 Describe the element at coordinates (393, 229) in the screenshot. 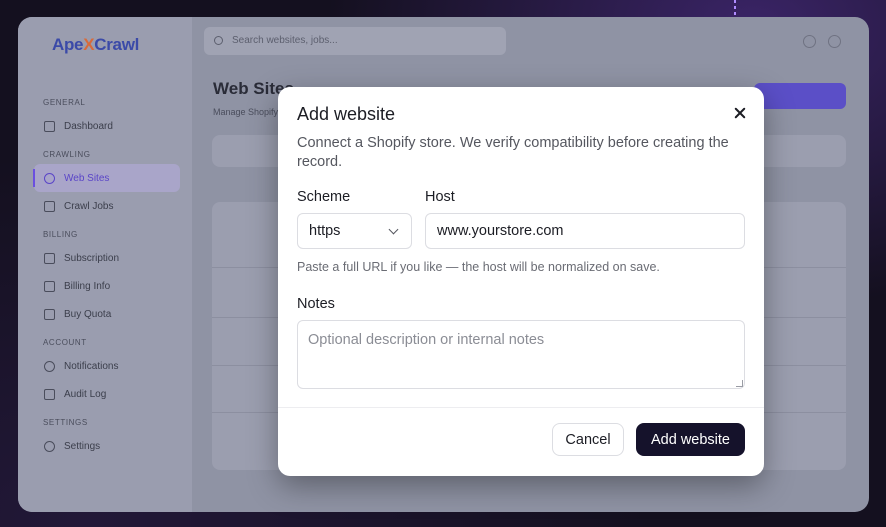

I see `chevron-down-icon` at that location.